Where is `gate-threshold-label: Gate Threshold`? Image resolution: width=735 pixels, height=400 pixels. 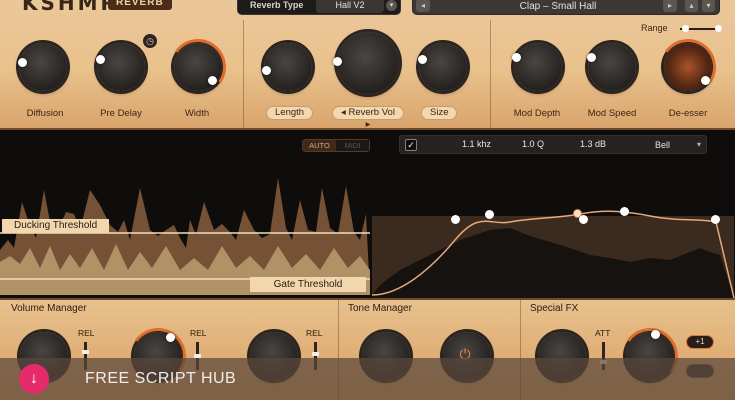 gate-threshold-label: Gate Threshold is located at coordinates (308, 284).